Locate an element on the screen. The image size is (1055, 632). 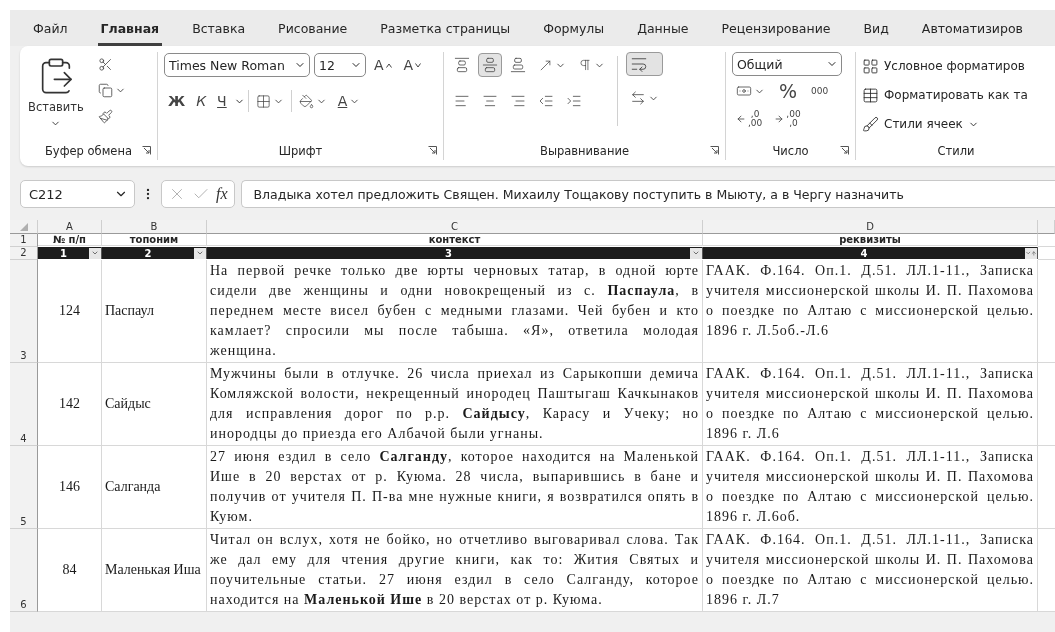
table-icon is located at coordinates (870, 95).